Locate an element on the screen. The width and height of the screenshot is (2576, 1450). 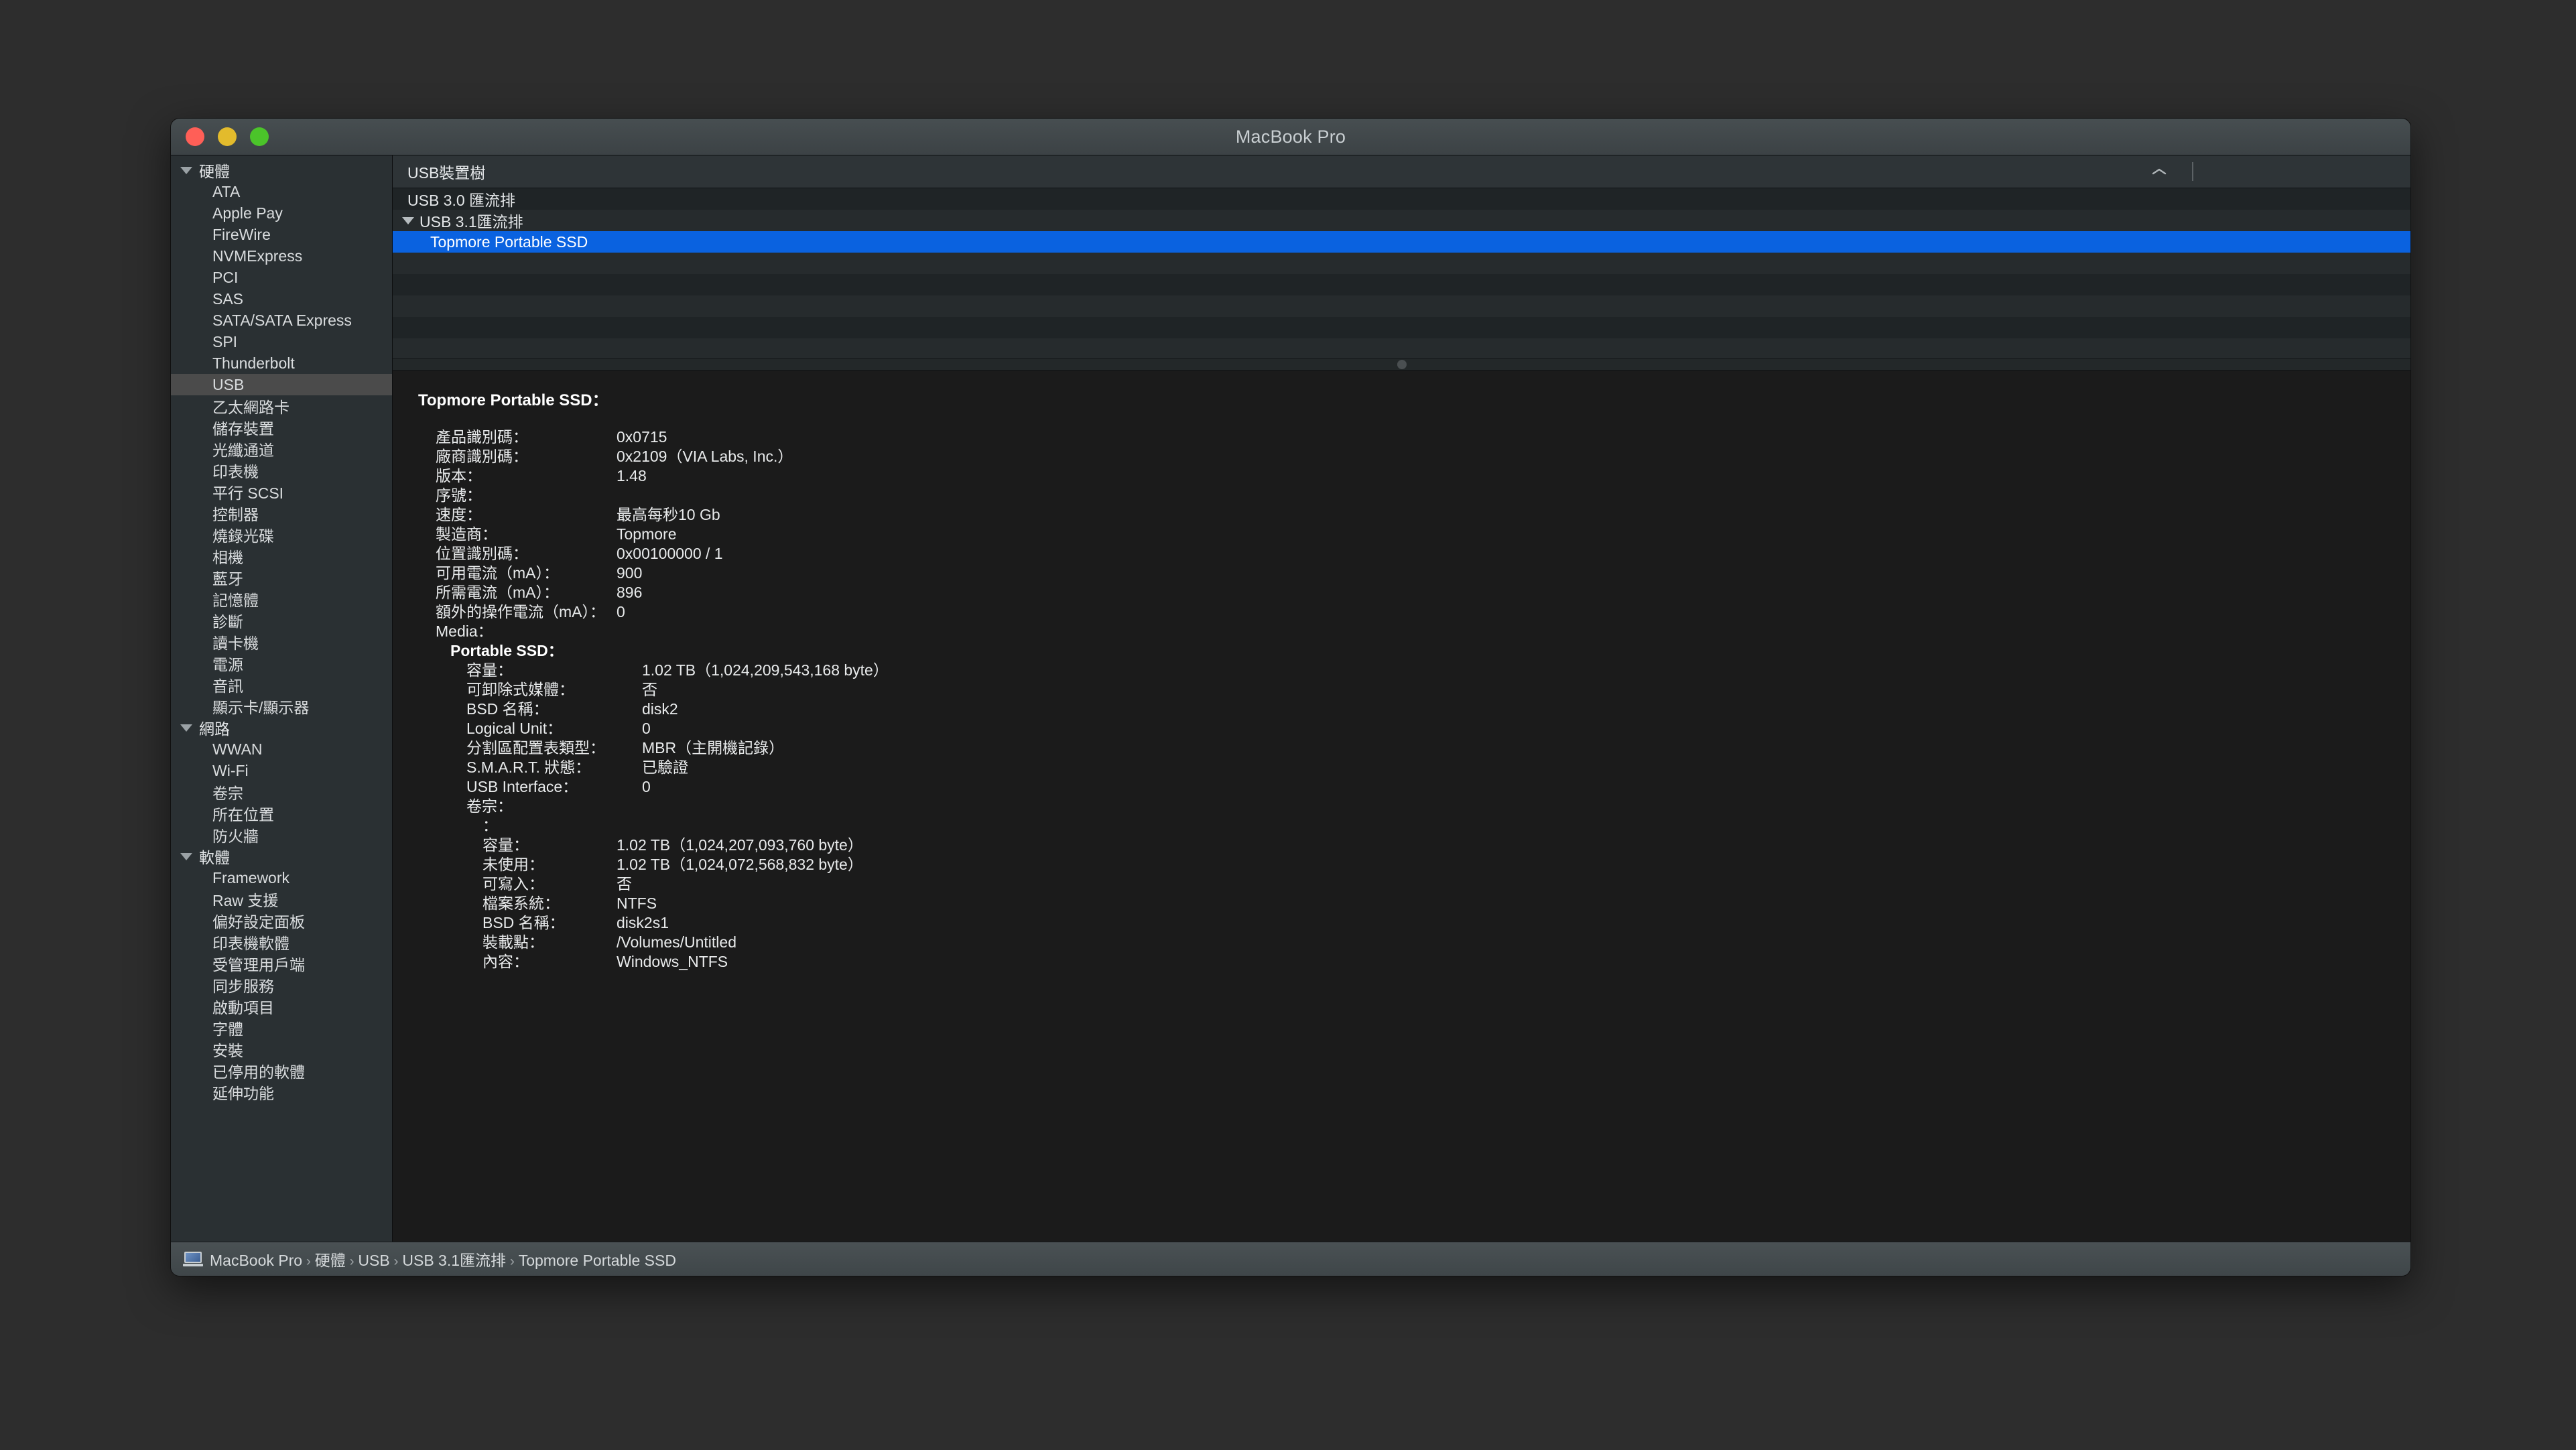
sidebar-item-: 安裝 is located at coordinates (281, 1049).